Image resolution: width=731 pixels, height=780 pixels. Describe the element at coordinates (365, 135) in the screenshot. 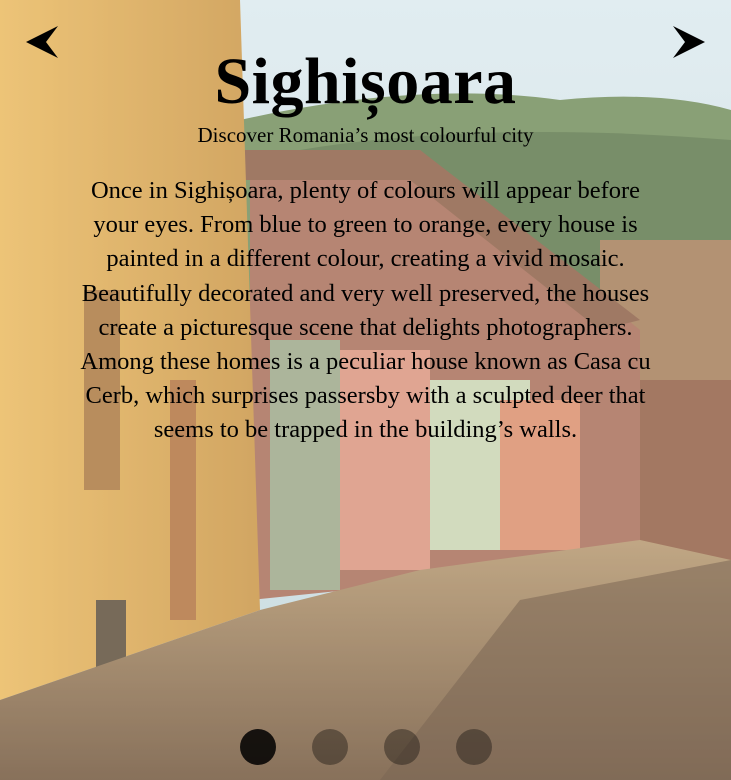

I see `slide-subtitle: Discover Romania’s most colourful city` at that location.